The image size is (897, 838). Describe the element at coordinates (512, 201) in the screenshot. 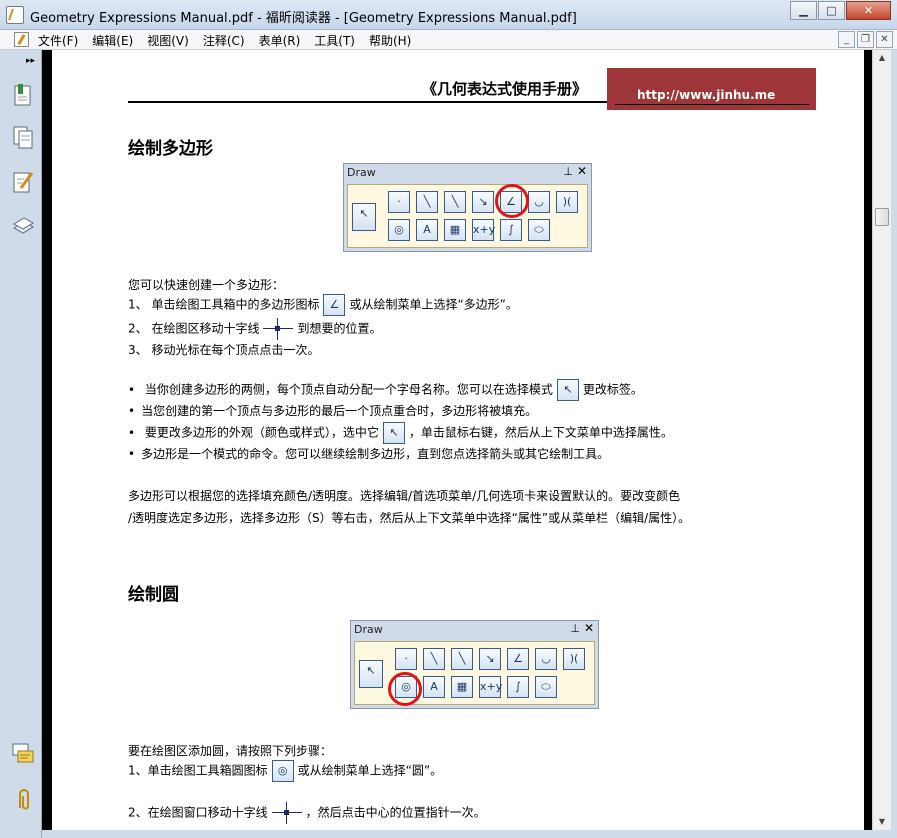

I see `polygon-highlight-circle` at that location.